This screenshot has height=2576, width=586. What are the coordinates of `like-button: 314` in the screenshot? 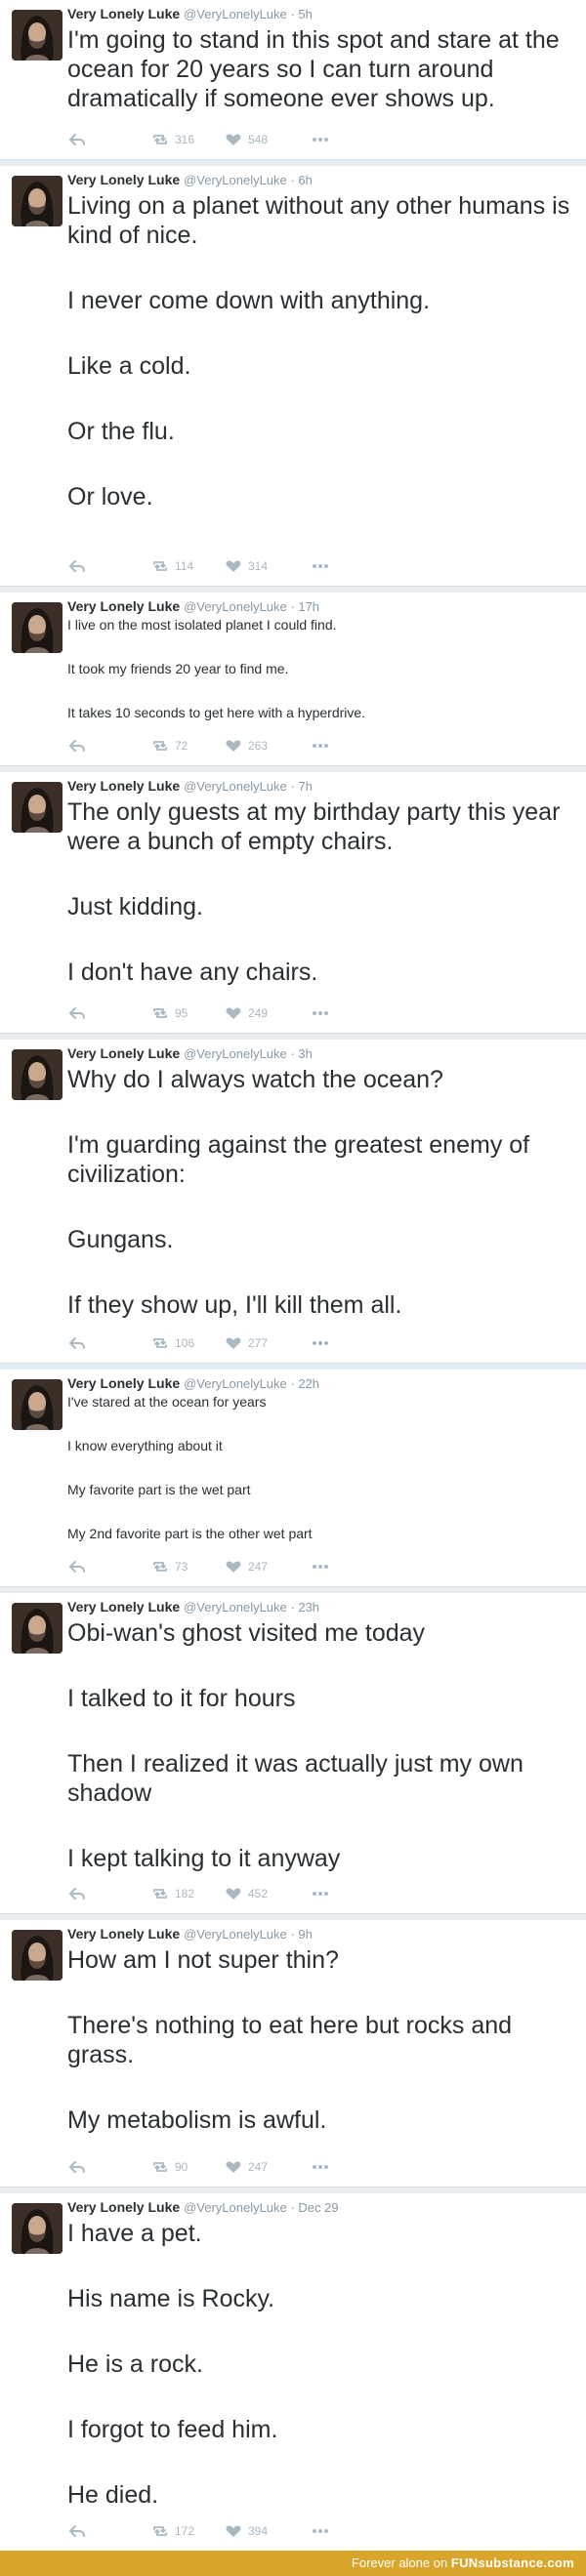 It's located at (246, 566).